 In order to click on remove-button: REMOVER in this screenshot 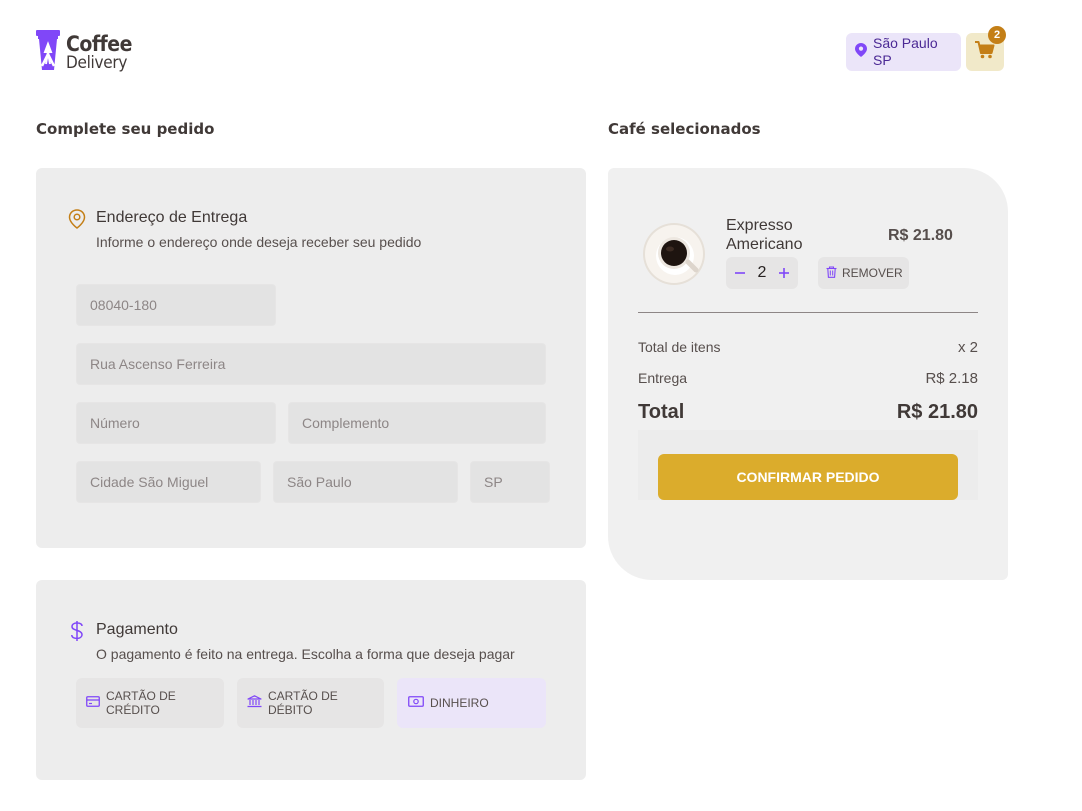, I will do `click(863, 273)`.